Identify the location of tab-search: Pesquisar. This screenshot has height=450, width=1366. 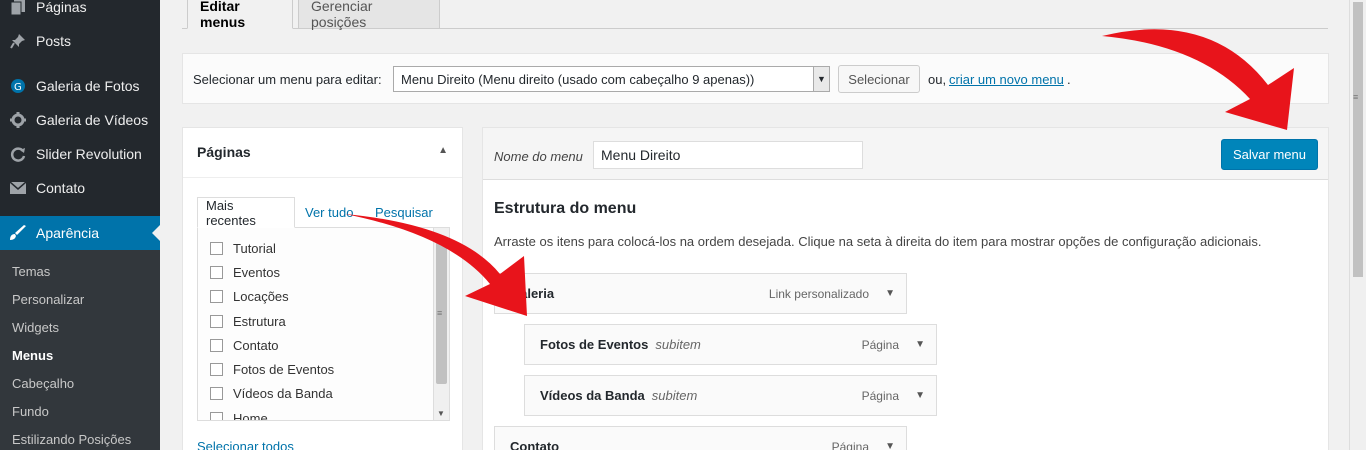
(404, 212).